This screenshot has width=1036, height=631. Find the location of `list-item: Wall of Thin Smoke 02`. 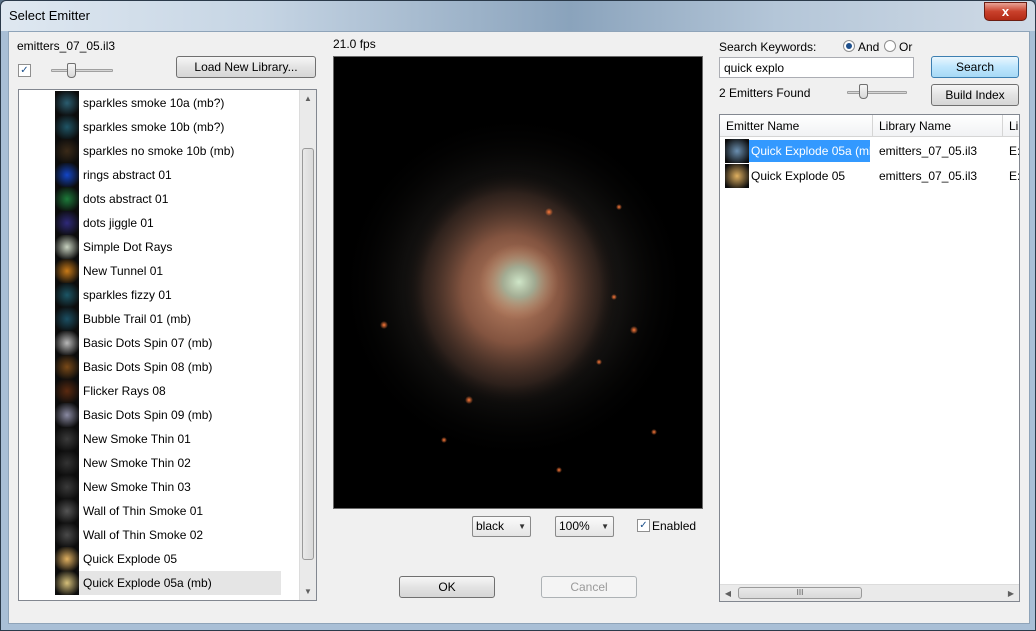

list-item: Wall of Thin Smoke 02 is located at coordinates (168, 535).